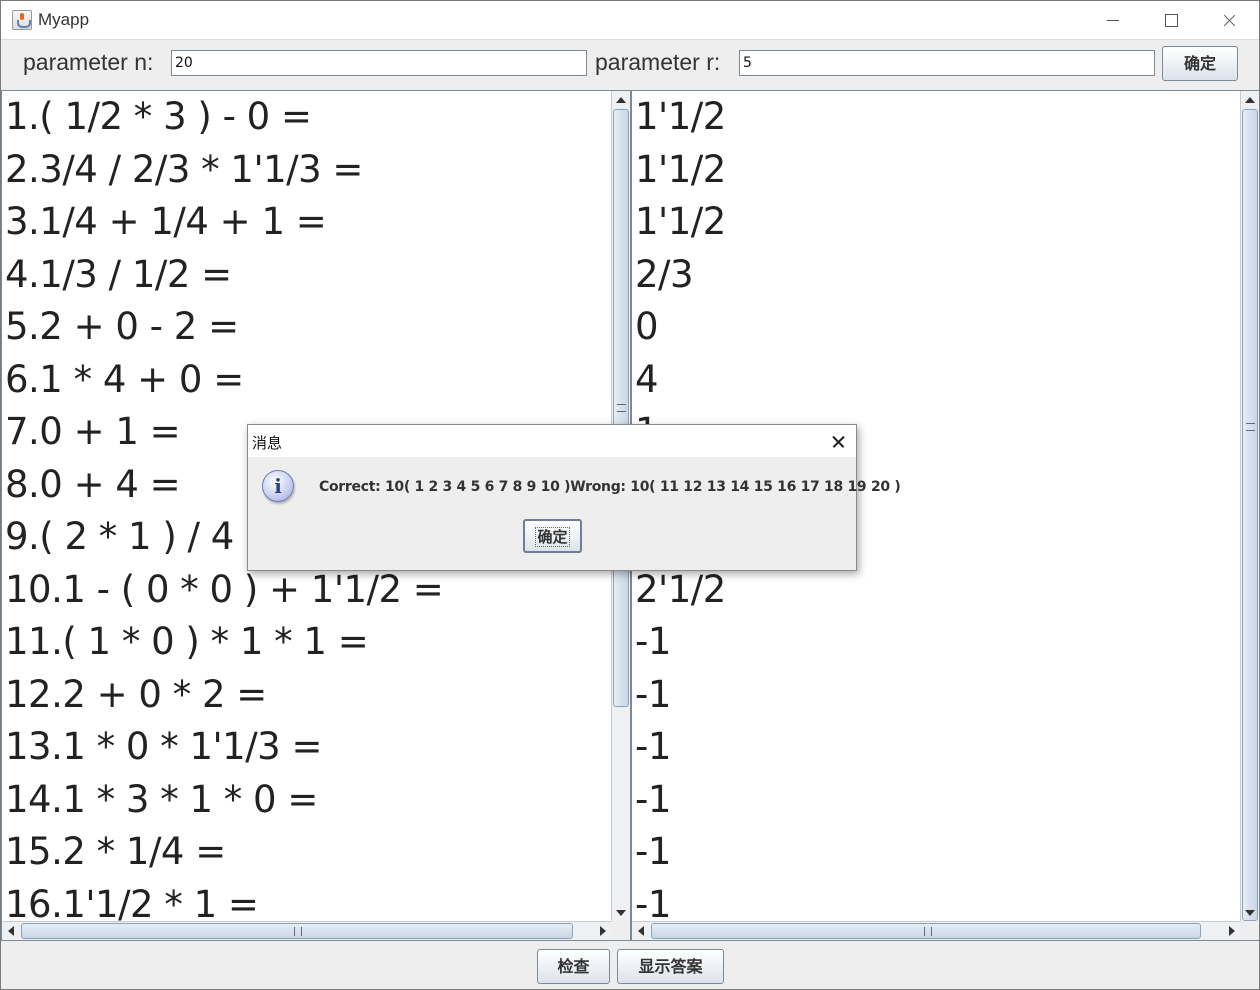  What do you see at coordinates (297, 931) in the screenshot?
I see `questions-horizontal-scroll-thumb` at bounding box center [297, 931].